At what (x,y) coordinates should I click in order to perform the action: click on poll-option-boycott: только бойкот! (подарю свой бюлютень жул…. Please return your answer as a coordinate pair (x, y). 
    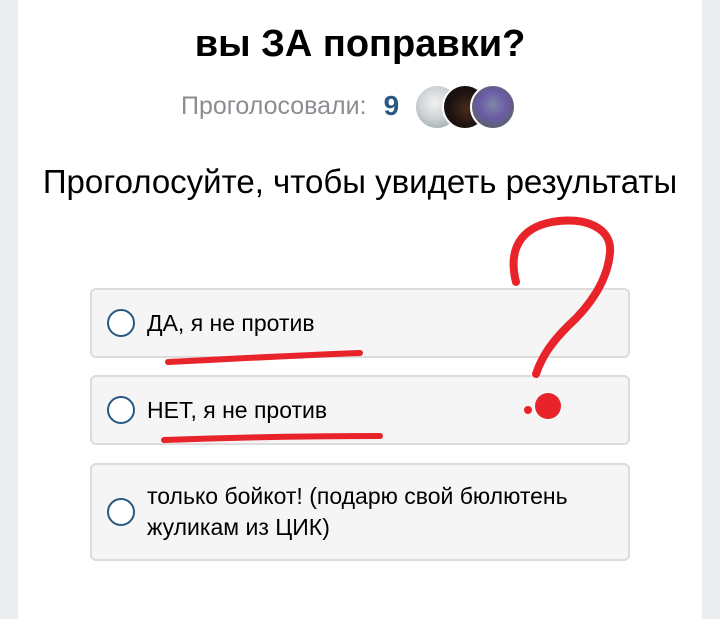
    Looking at the image, I should click on (360, 512).